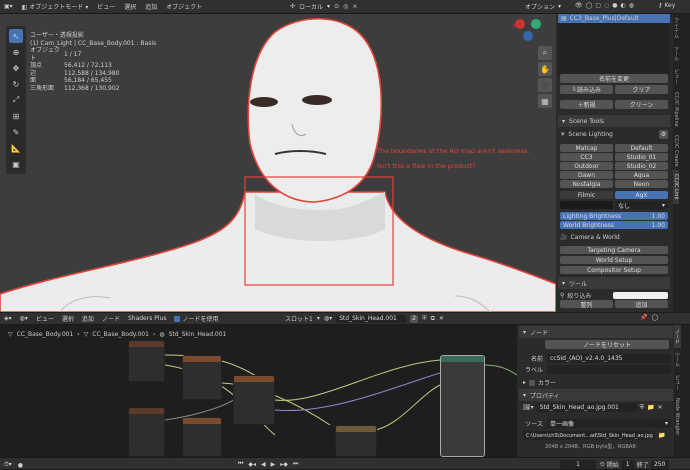  What do you see at coordinates (184, 6) in the screenshot?
I see `menu-object: オブジェクト` at bounding box center [184, 6].